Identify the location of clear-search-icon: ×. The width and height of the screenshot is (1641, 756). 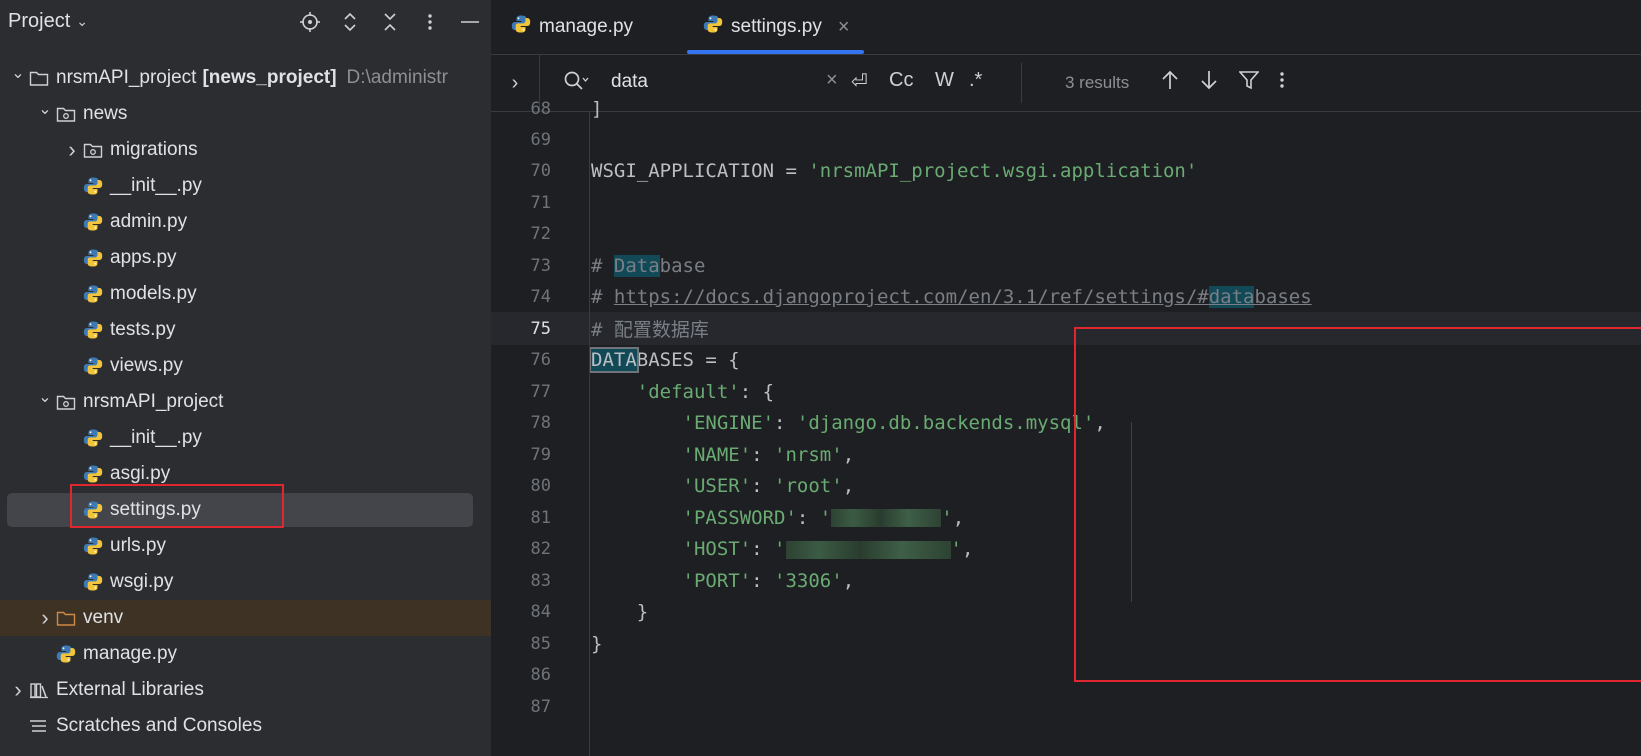
(832, 80).